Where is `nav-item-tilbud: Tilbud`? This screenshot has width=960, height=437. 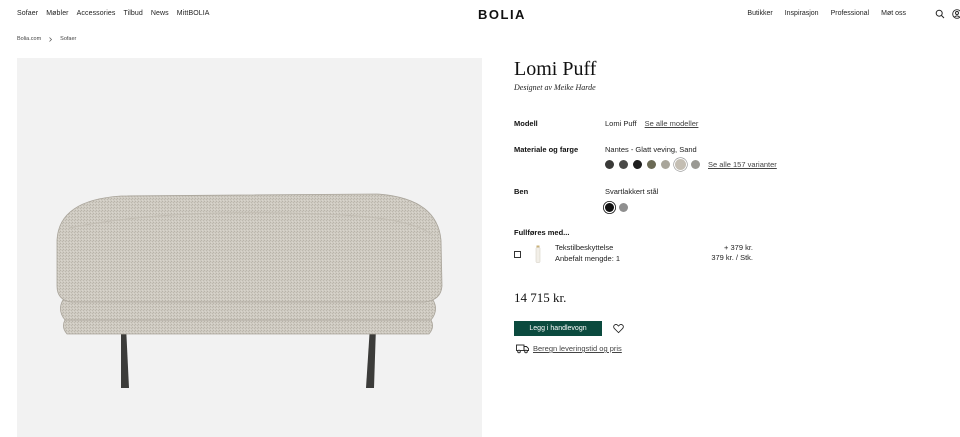
nav-item-tilbud: Tilbud is located at coordinates (132, 13).